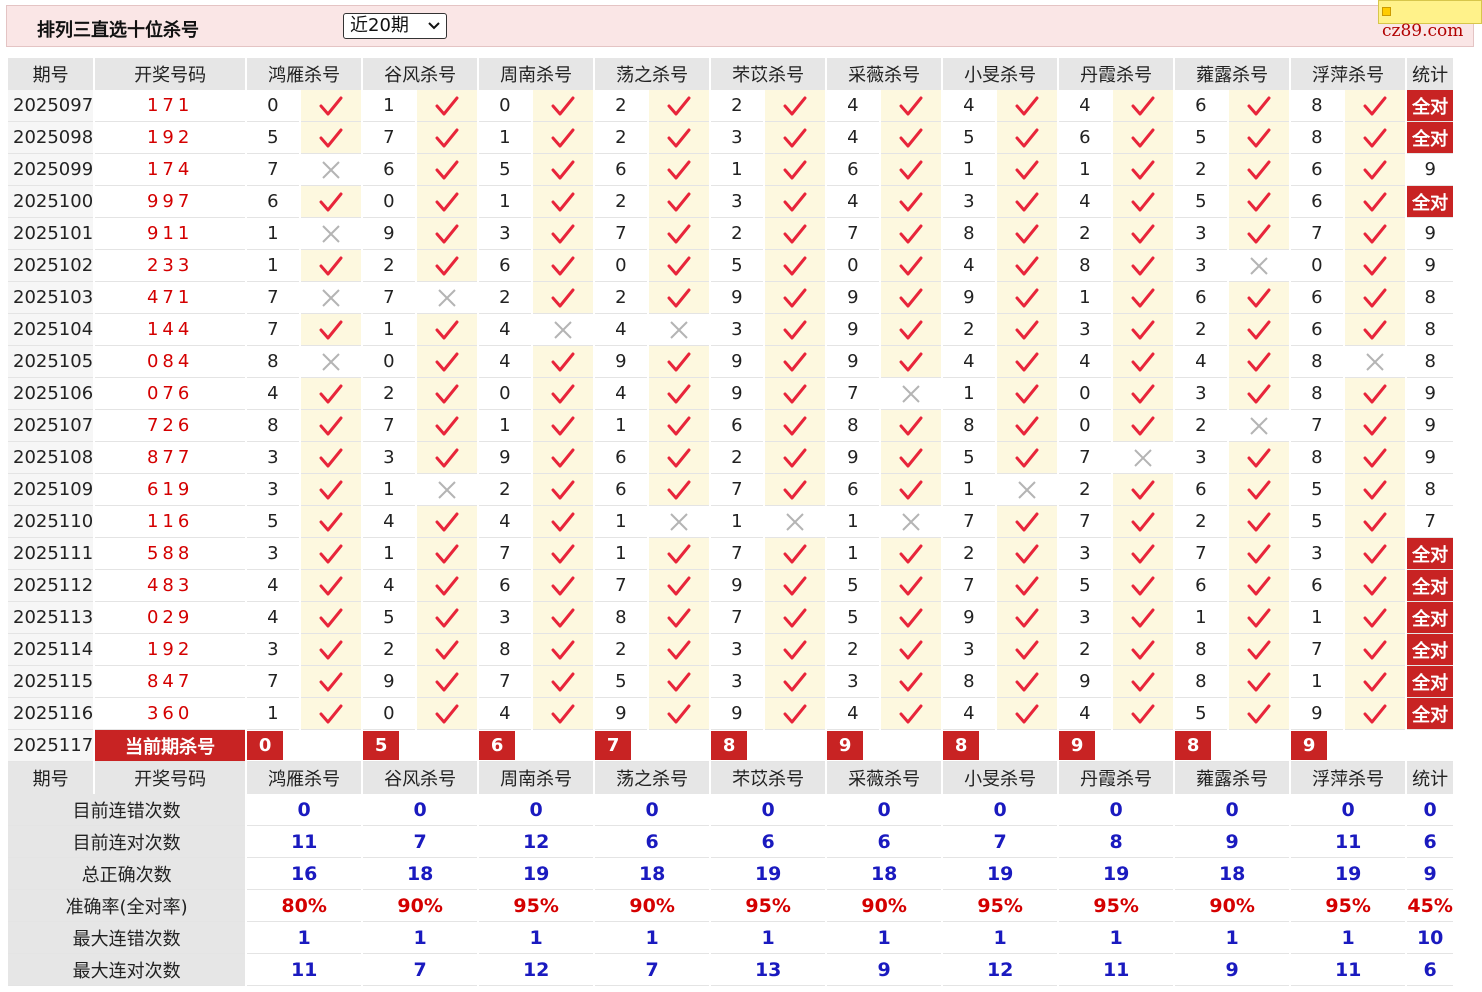 The image size is (1482, 992). What do you see at coordinates (969, 618) in the screenshot?
I see `kill-number-cell: 9` at bounding box center [969, 618].